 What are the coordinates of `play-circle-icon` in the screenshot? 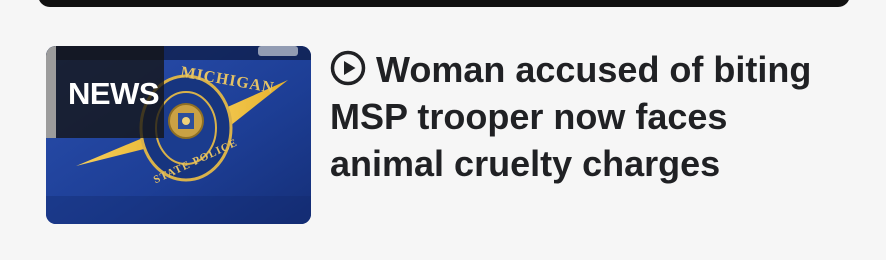 It's located at (348, 68).